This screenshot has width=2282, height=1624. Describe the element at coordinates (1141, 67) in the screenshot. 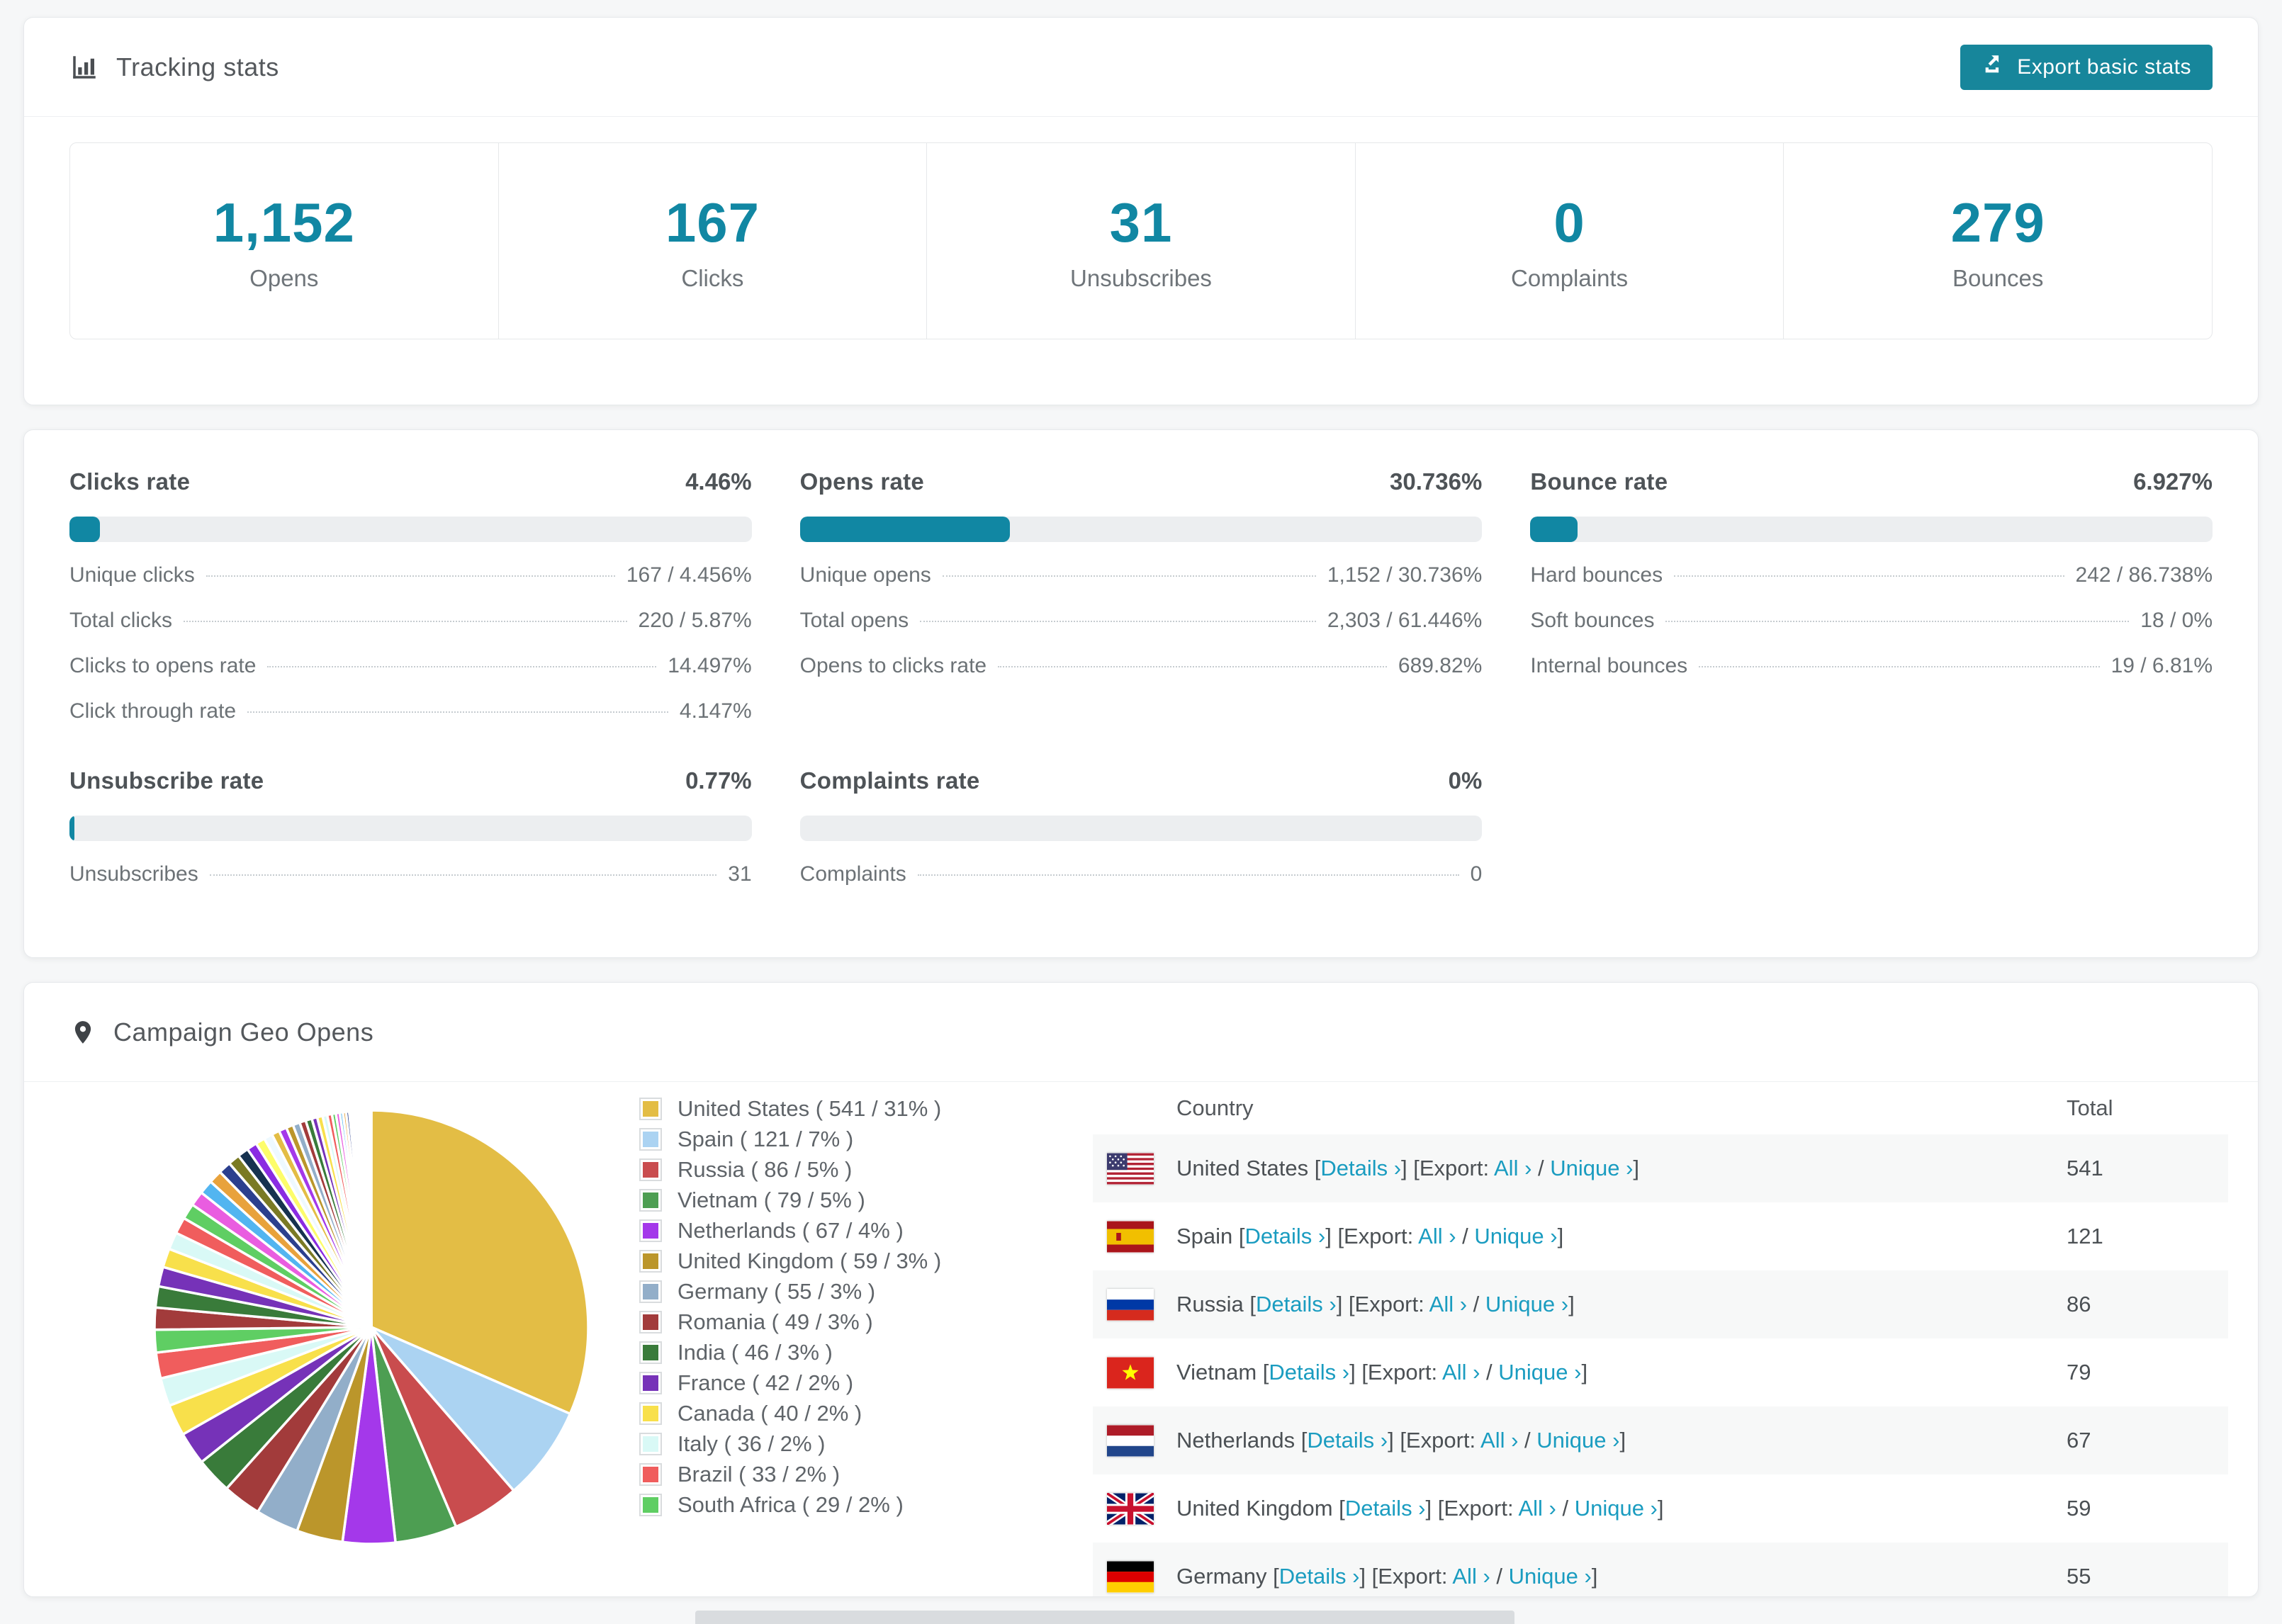

I see `tracking-stats-header: Tracking stats Export basic stats` at that location.